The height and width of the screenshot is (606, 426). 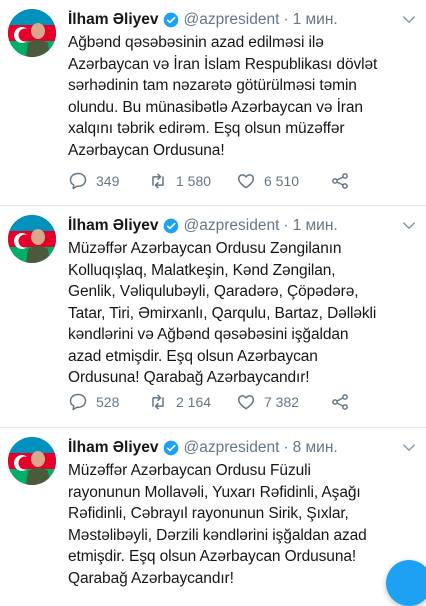 What do you see at coordinates (208, 334) in the screenshot?
I see `tweet-text-line: kəndlərini və Ağbənd qəsəbəsini işğaldan` at bounding box center [208, 334].